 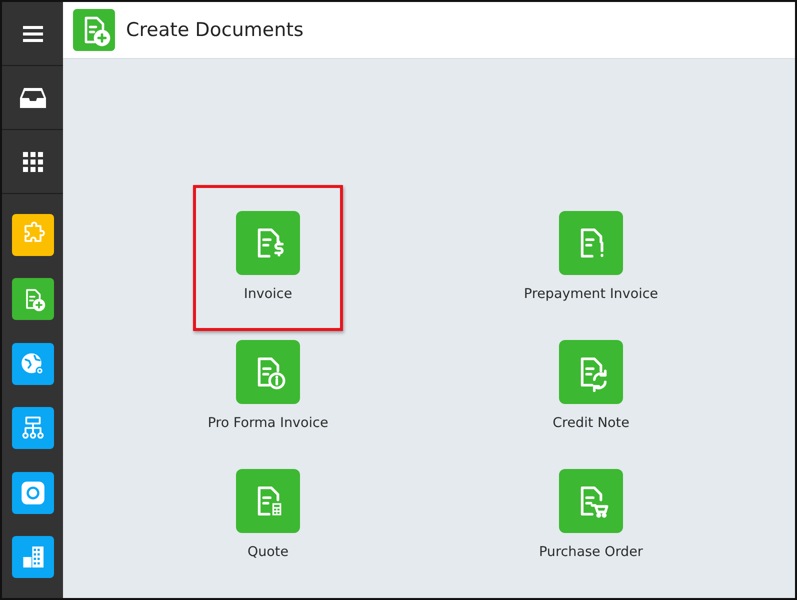 I want to click on document-label: Purchase Order, so click(x=591, y=552).